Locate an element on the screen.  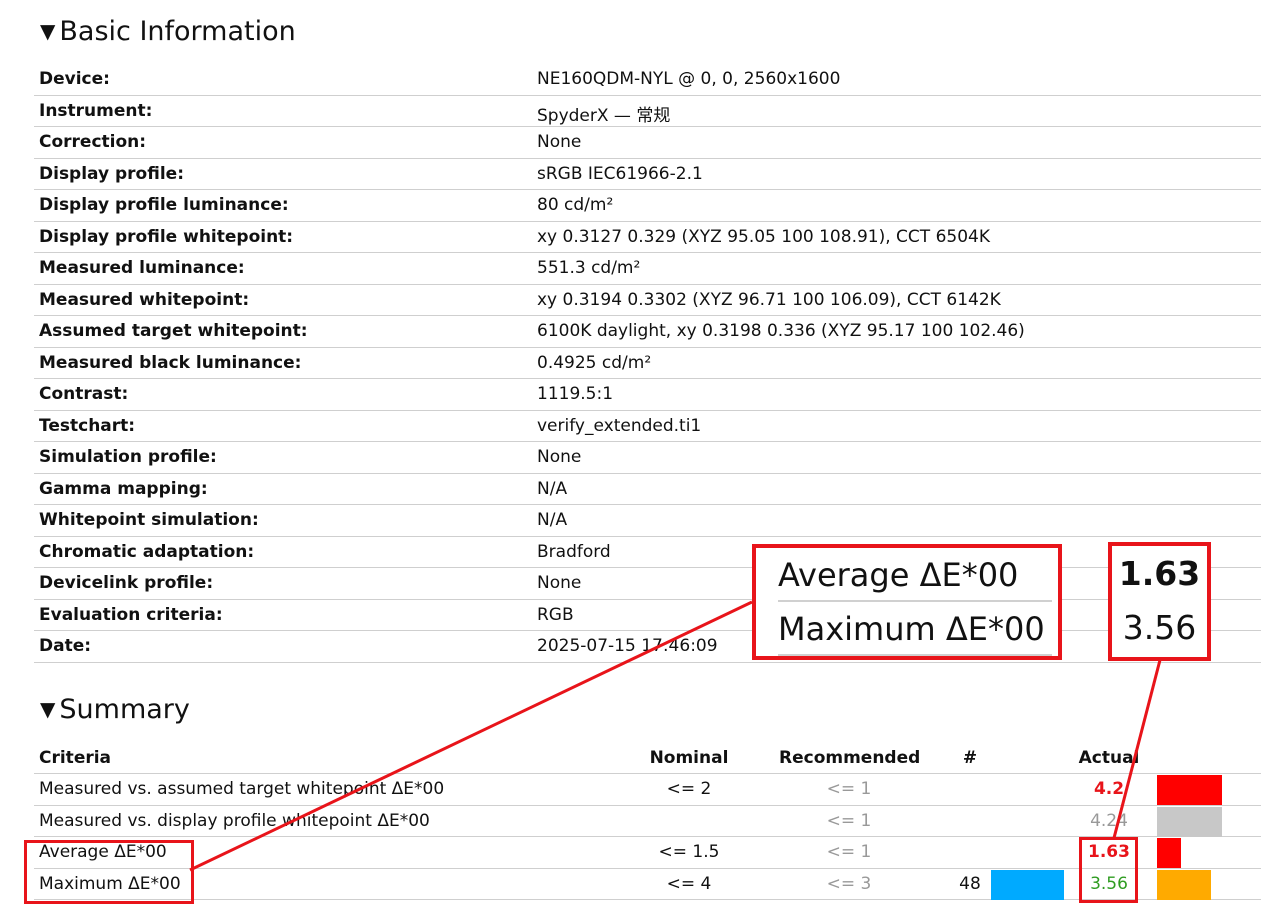
info-value: RGB is located at coordinates (555, 614).